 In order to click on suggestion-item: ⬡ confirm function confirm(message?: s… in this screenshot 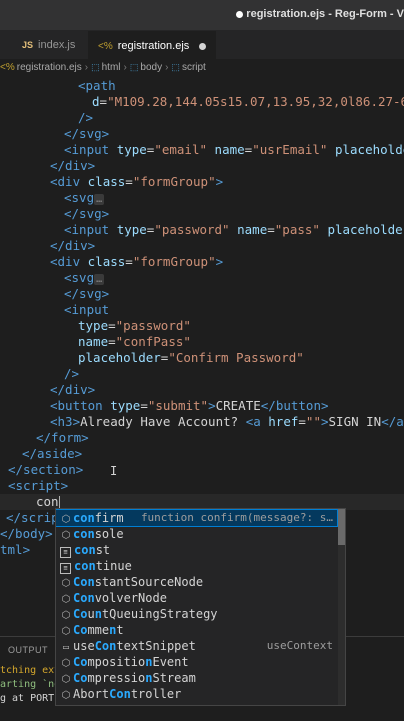, I will do `click(197, 518)`.